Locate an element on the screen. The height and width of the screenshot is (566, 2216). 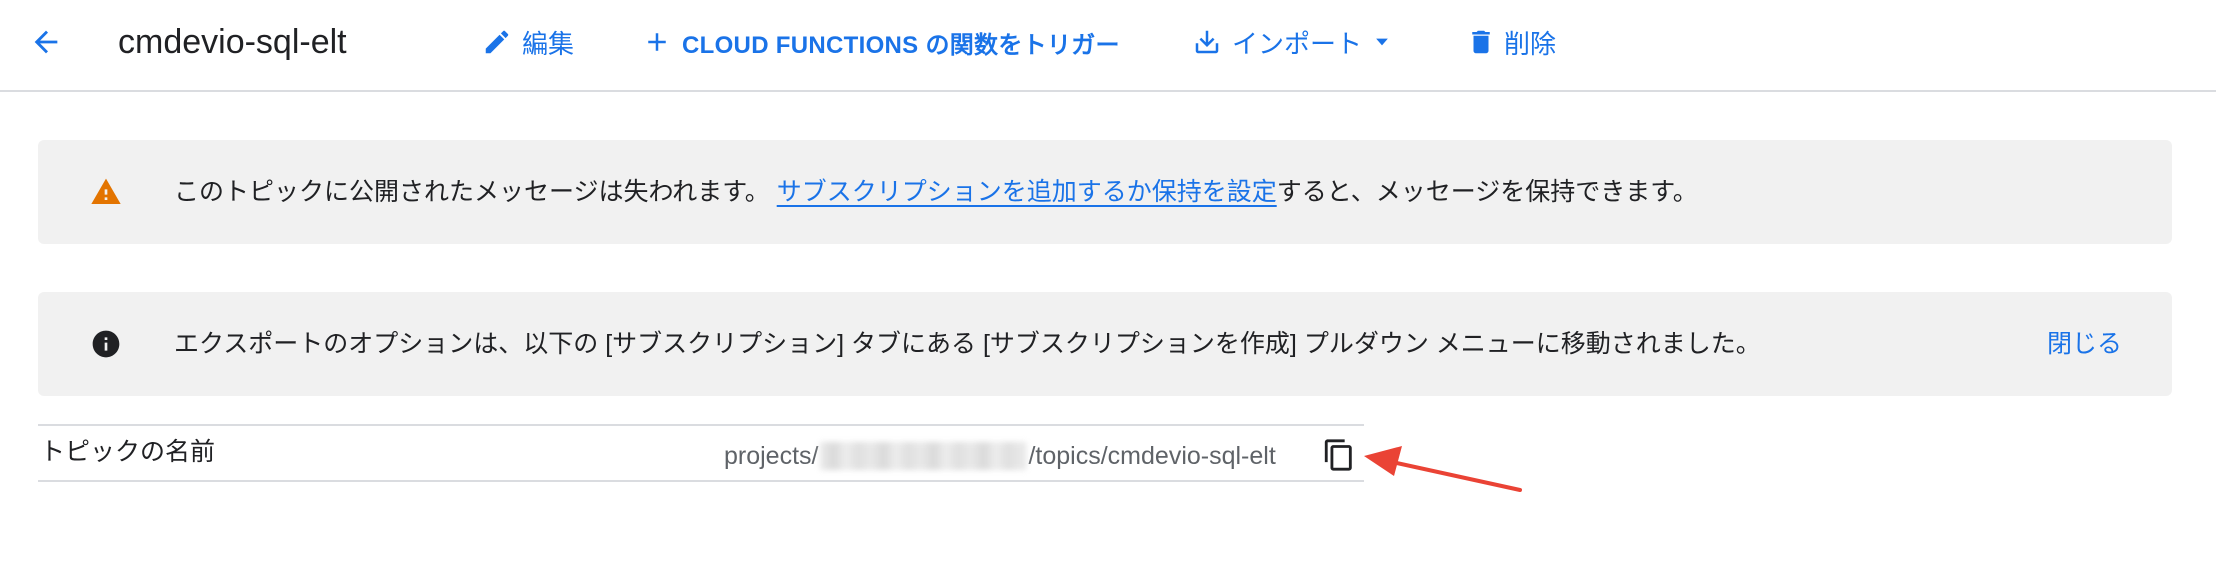
arrow-back-icon is located at coordinates (46, 42).